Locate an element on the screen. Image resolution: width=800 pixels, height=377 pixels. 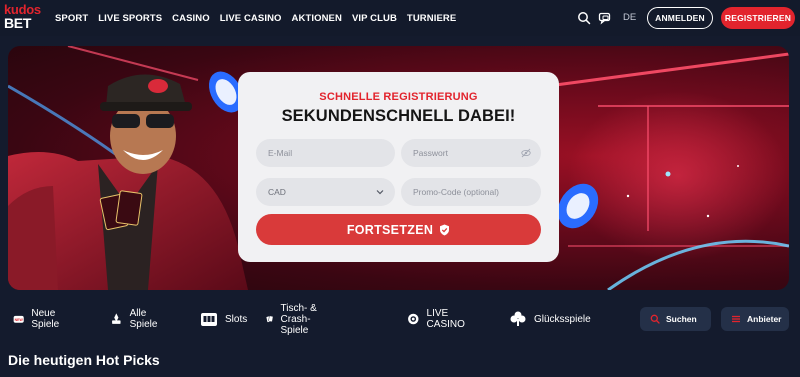
search-games-button: Suchen is located at coordinates (675, 319).